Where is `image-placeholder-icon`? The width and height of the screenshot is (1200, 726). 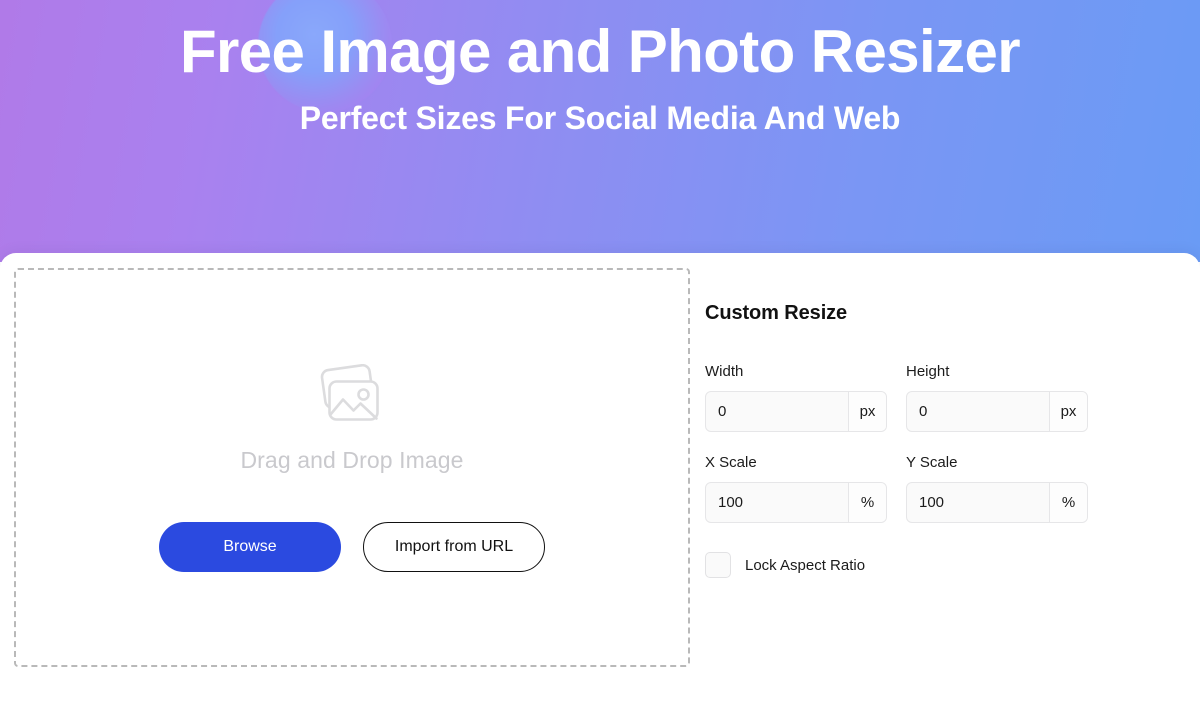 image-placeholder-icon is located at coordinates (352, 394).